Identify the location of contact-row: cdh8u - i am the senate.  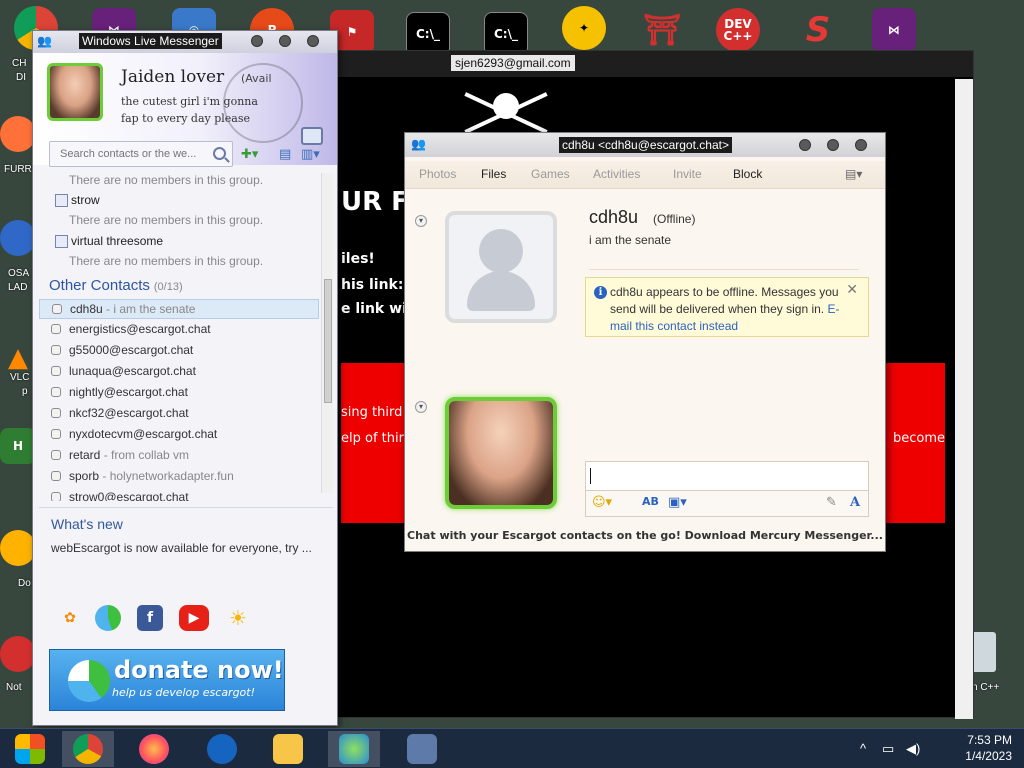
(179, 309).